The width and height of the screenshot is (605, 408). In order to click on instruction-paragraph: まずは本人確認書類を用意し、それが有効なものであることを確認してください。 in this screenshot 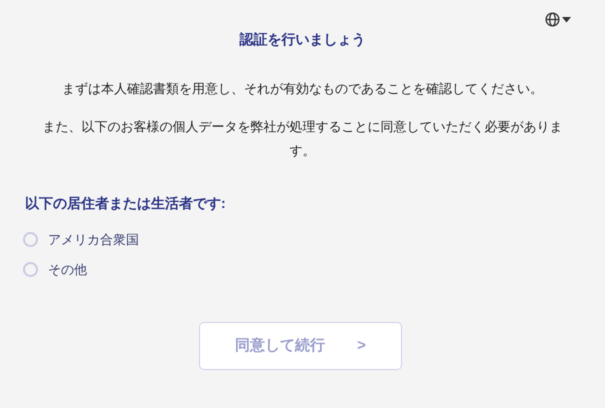, I will do `click(302, 89)`.